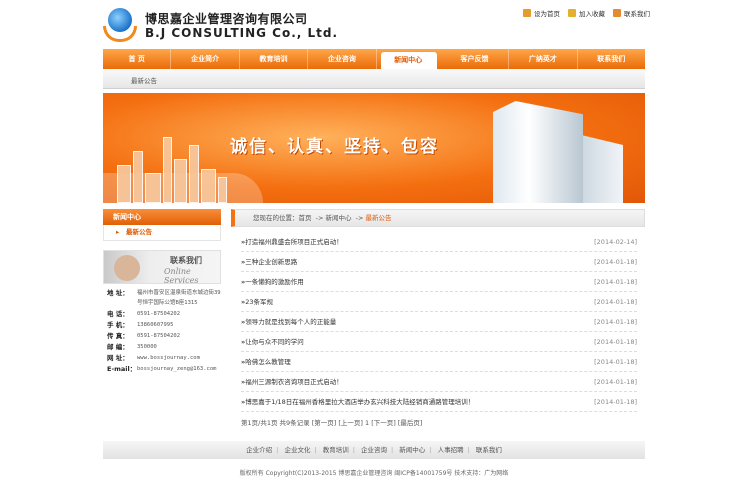 The width and height of the screenshot is (748, 486). What do you see at coordinates (132, 347) in the screenshot?
I see `contact-row-postcode: 邮 编： 350000` at bounding box center [132, 347].